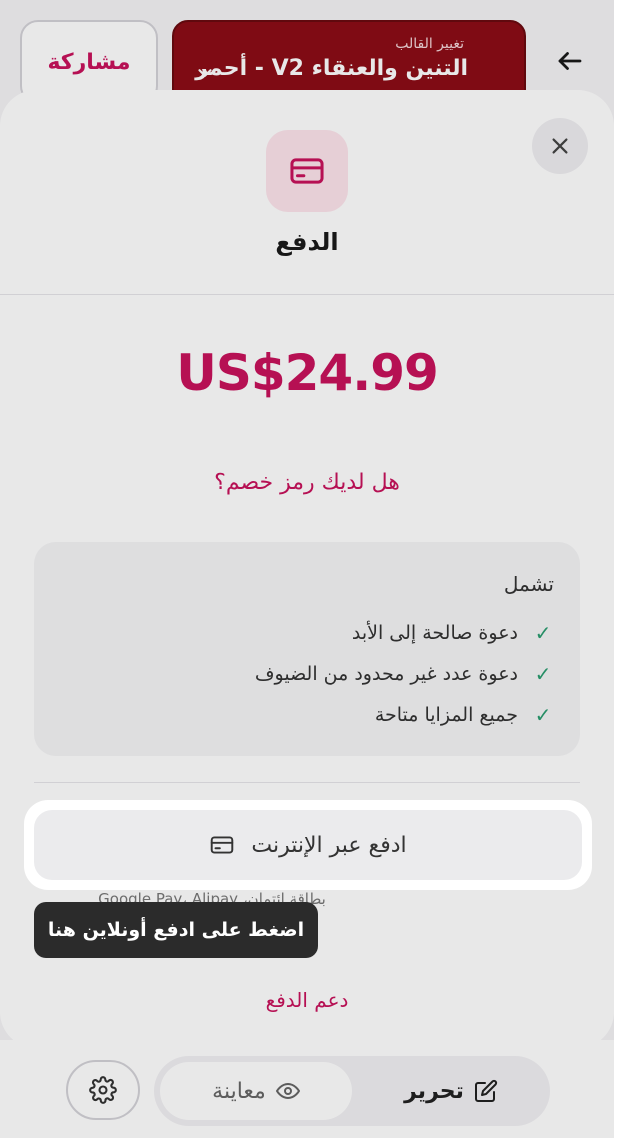  I want to click on close-button, so click(560, 146).